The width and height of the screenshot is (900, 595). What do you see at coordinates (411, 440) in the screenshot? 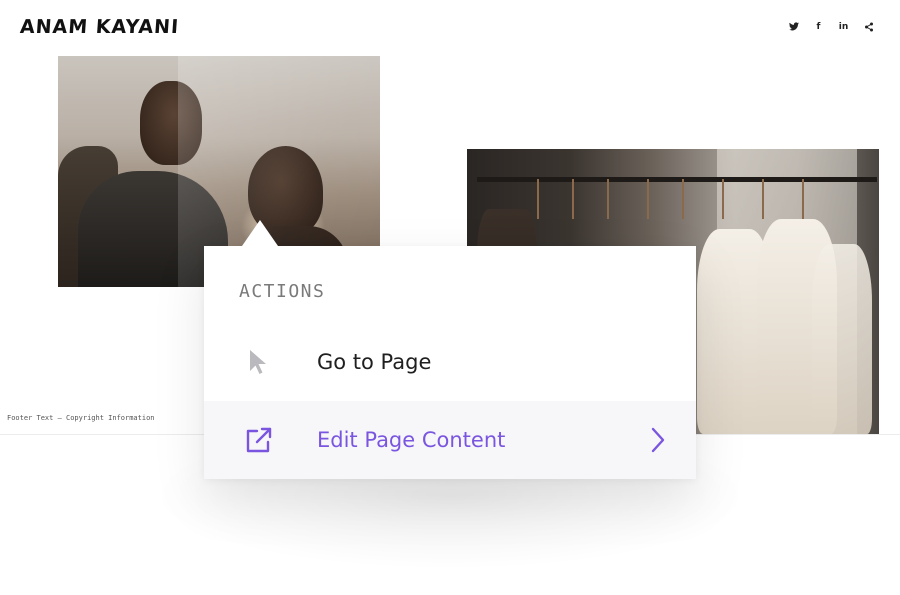
I see `edit-page-content-label: Edit Page Content` at bounding box center [411, 440].